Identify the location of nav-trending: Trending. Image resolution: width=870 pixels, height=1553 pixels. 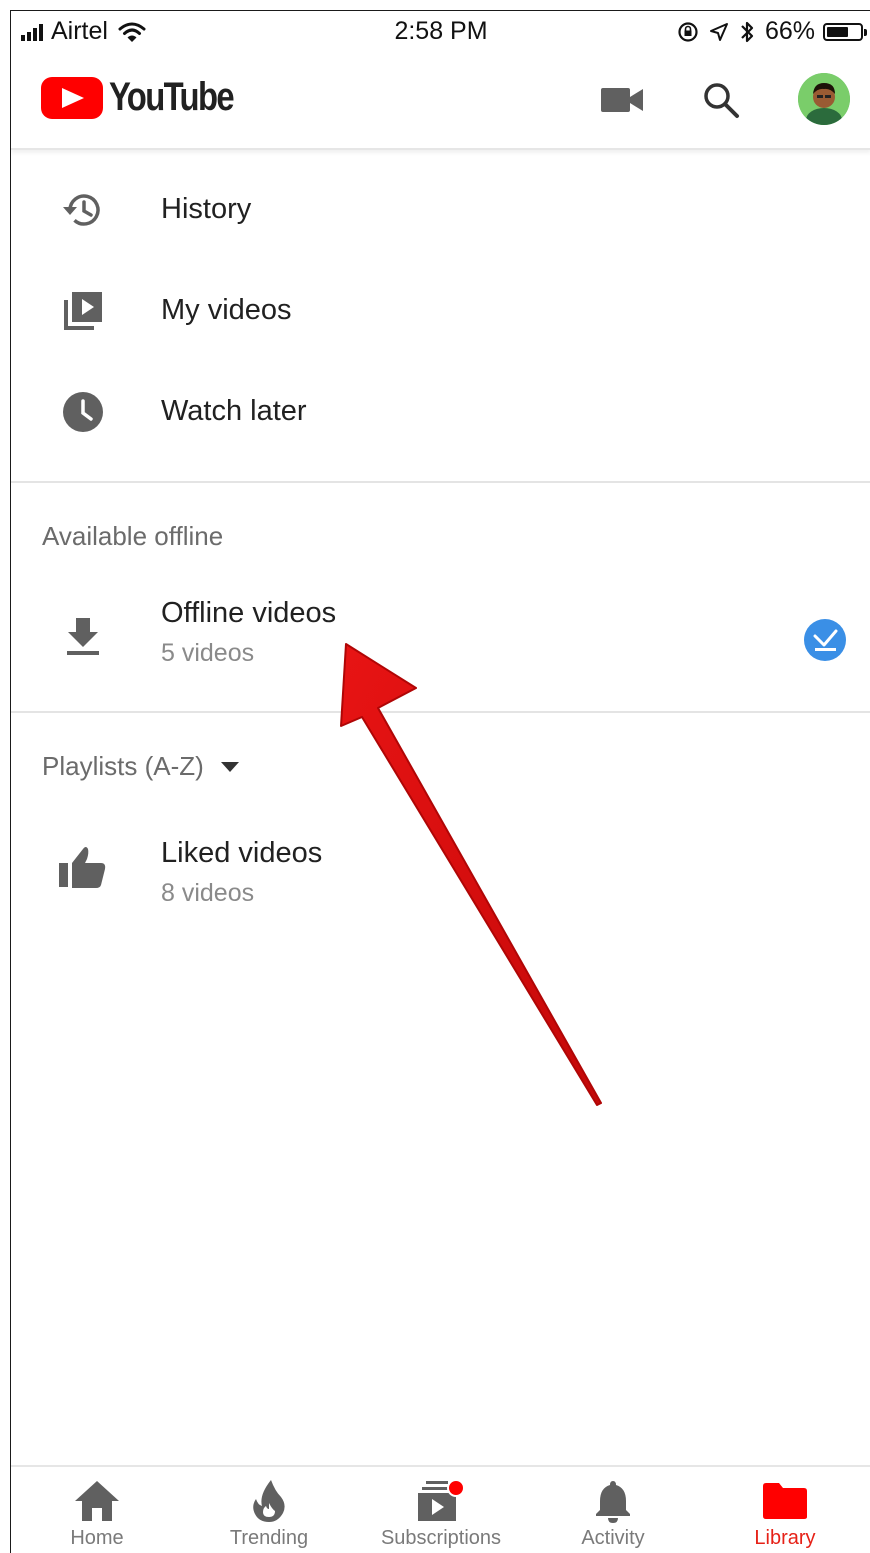
(269, 1510).